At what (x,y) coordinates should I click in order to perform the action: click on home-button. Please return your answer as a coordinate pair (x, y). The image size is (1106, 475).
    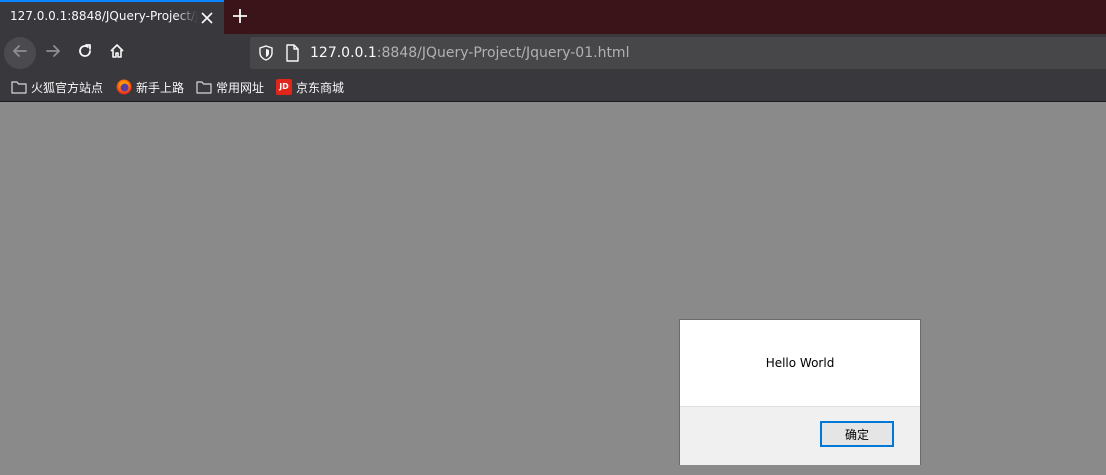
    Looking at the image, I should click on (117, 53).